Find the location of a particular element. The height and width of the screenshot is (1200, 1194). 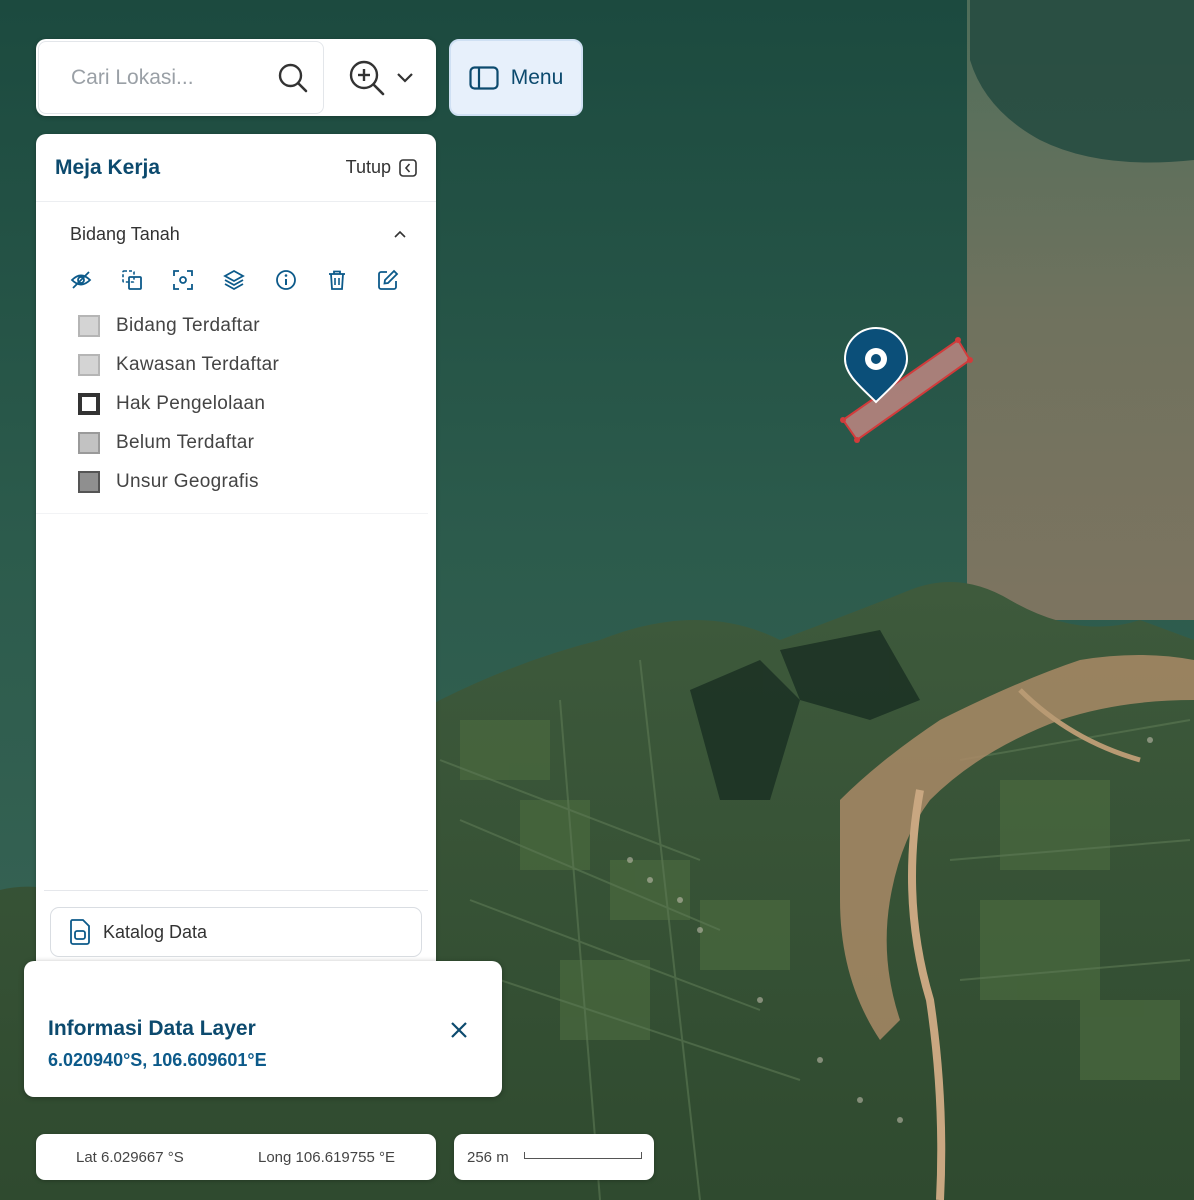

zoom-dropdown-button is located at coordinates (381, 77).